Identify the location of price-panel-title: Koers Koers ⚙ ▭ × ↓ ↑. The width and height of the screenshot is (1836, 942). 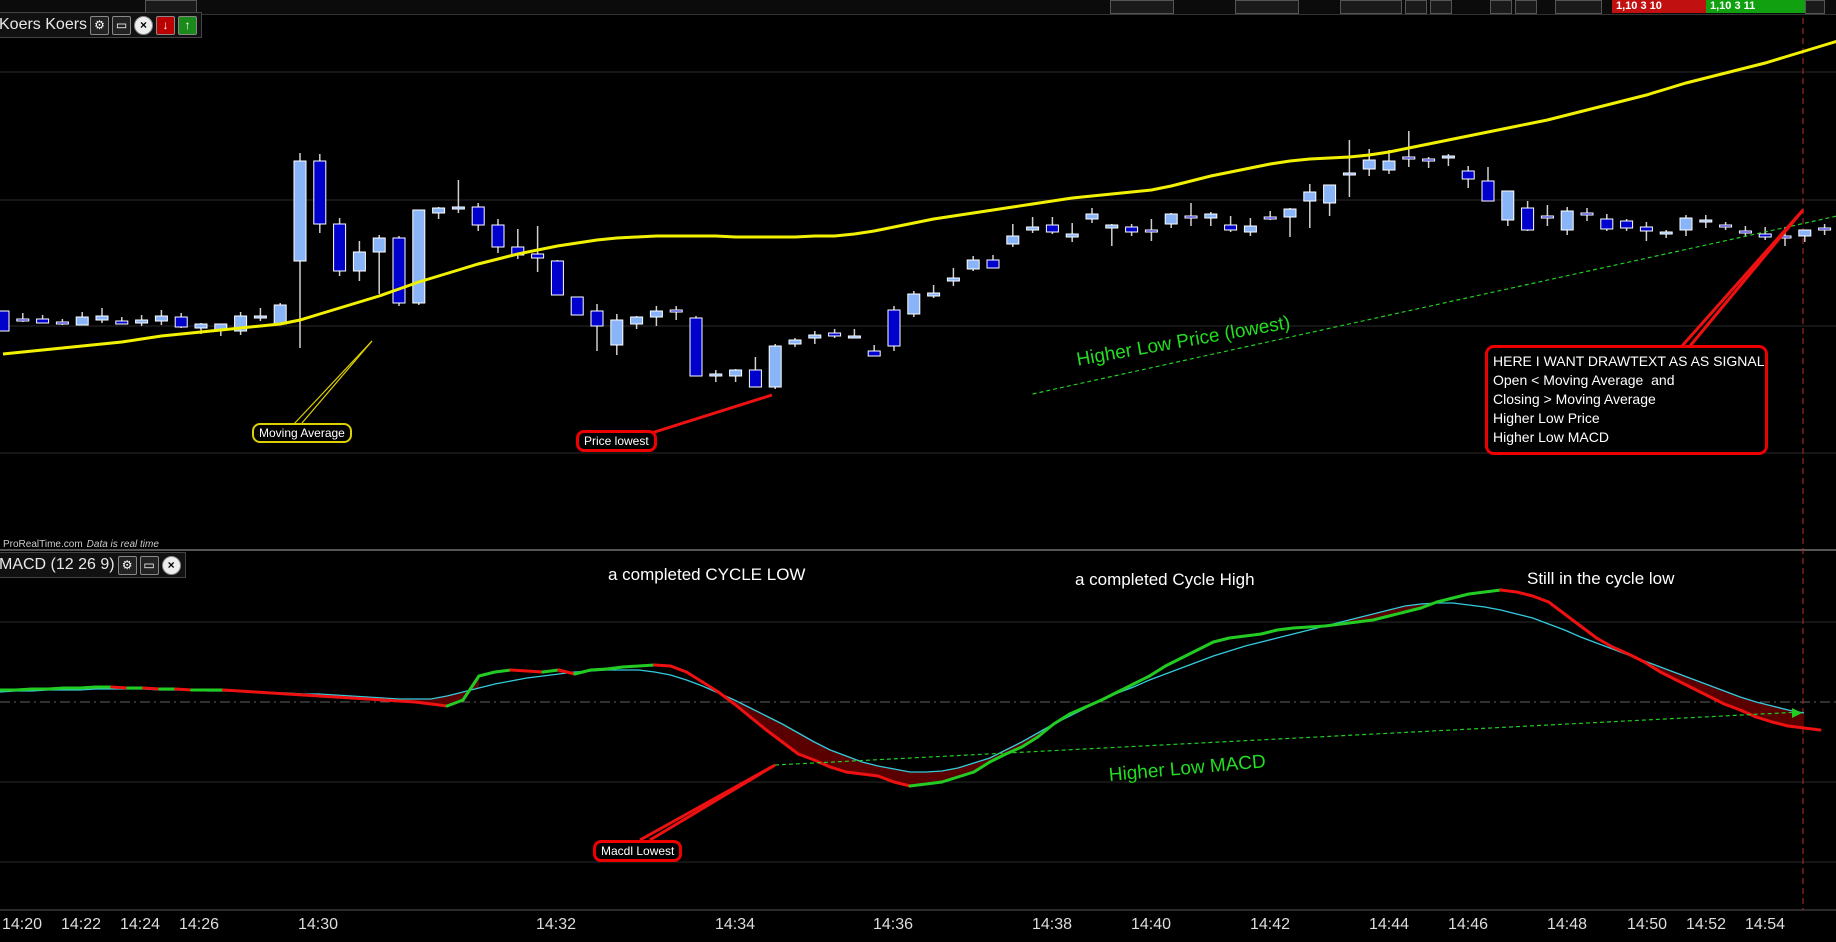
(101, 25).